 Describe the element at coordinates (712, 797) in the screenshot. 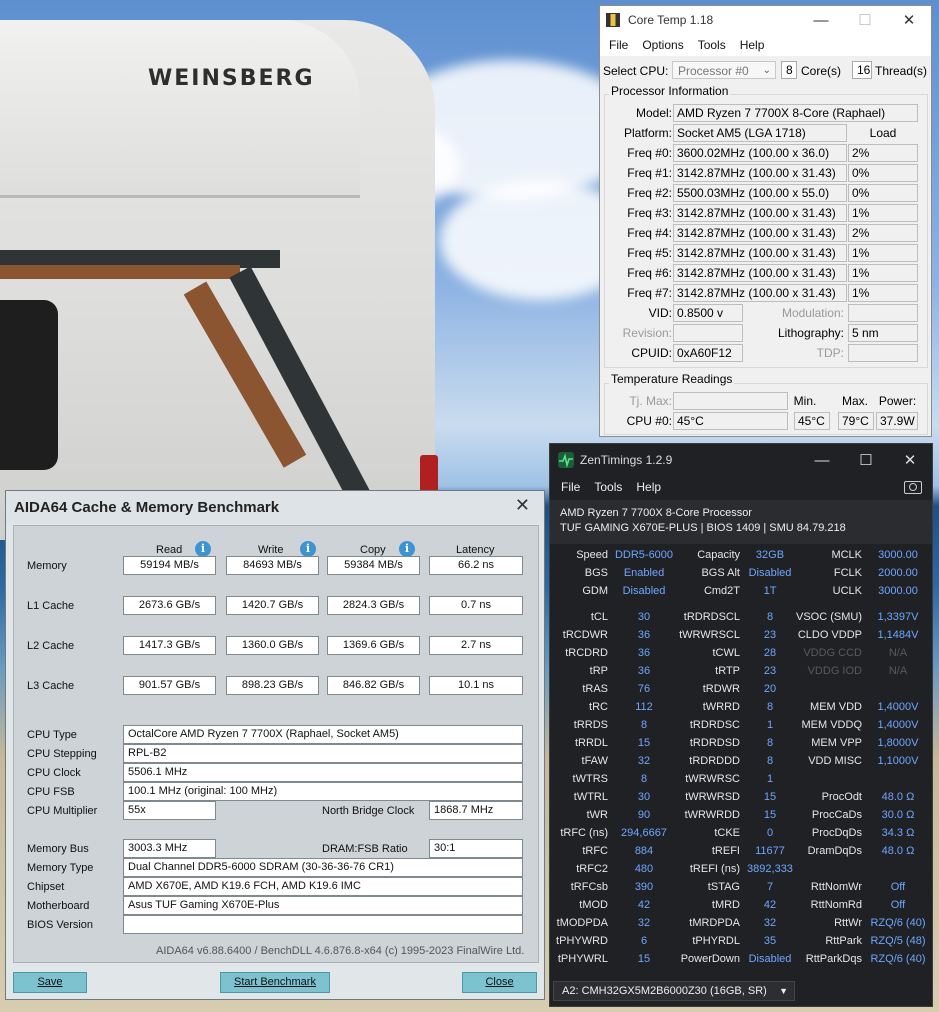

I see `timing-label: tWRWRSD` at that location.